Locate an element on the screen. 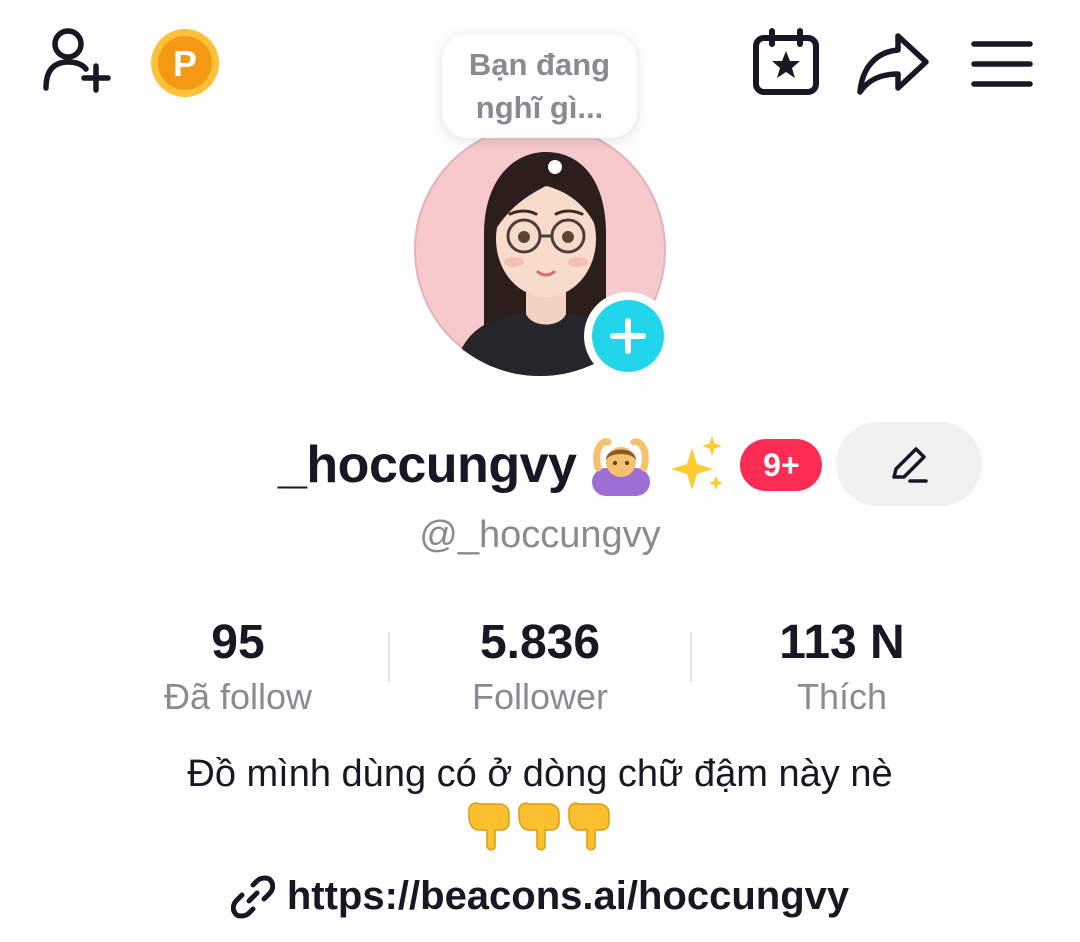 The width and height of the screenshot is (1080, 942). notification-badge: 9+ is located at coordinates (781, 465).